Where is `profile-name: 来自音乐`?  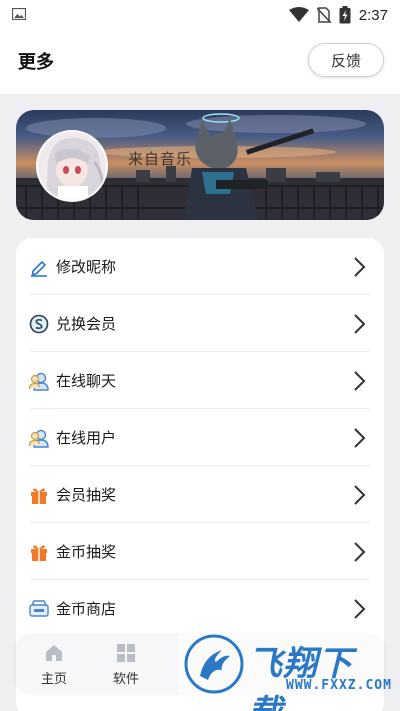 profile-name: 来自音乐 is located at coordinates (160, 159).